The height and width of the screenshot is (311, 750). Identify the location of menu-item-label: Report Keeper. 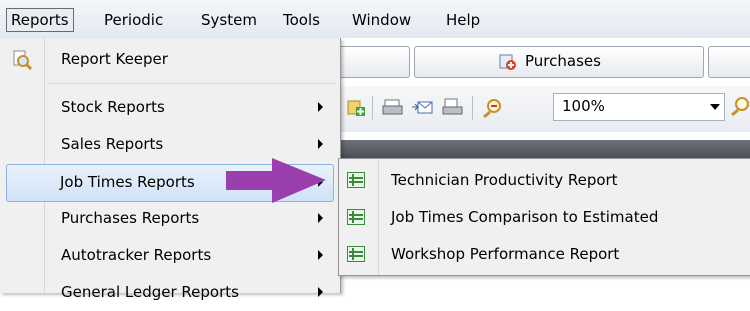
(114, 59).